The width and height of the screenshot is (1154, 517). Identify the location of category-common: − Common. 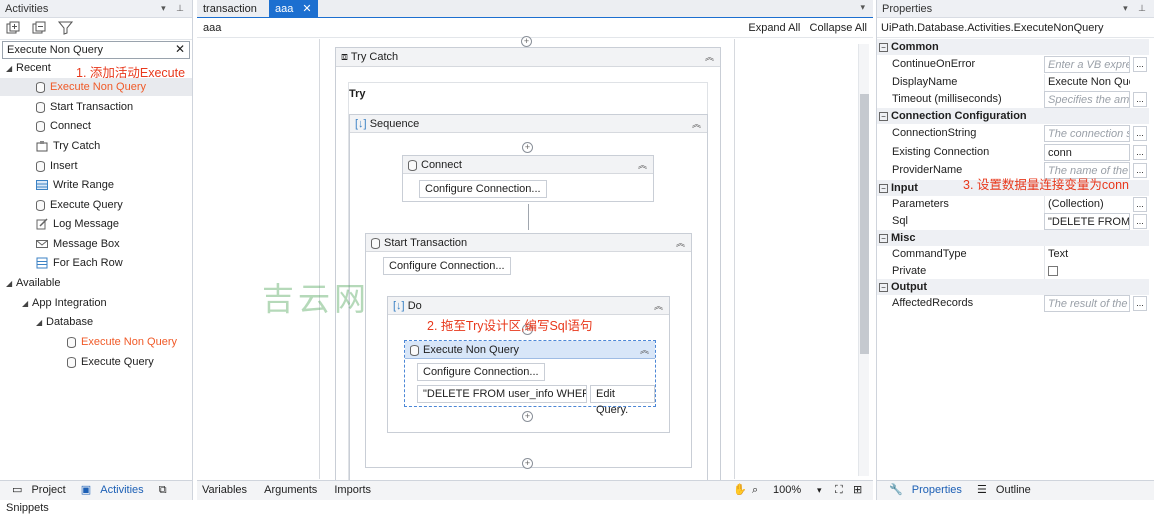
(1013, 47).